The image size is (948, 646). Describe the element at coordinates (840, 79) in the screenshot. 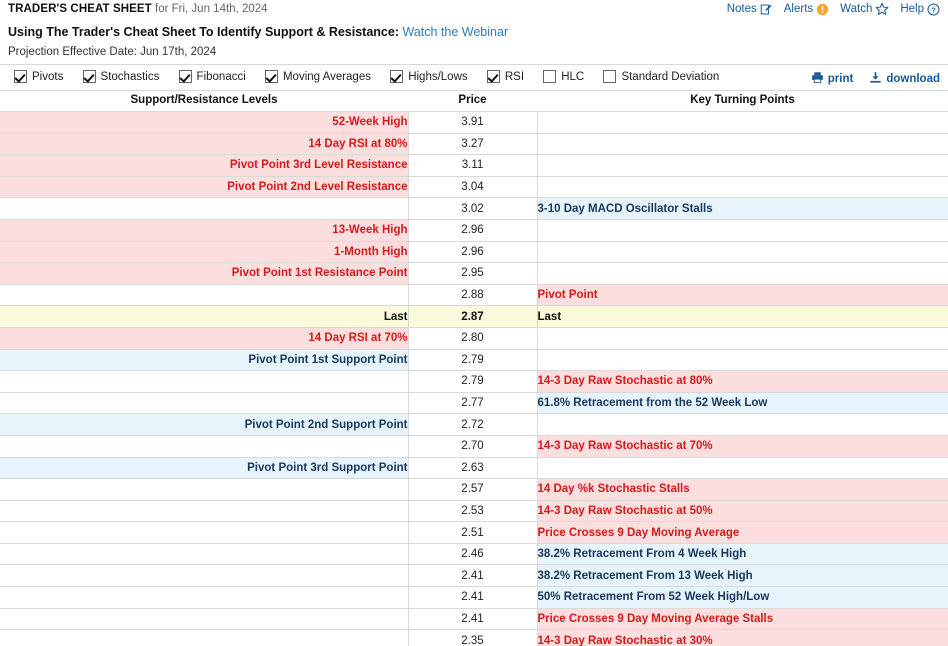

I see `print-label: print` at that location.